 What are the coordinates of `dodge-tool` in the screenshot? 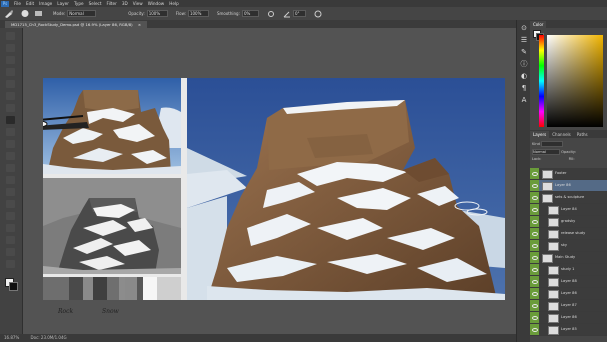 It's located at (10, 192).